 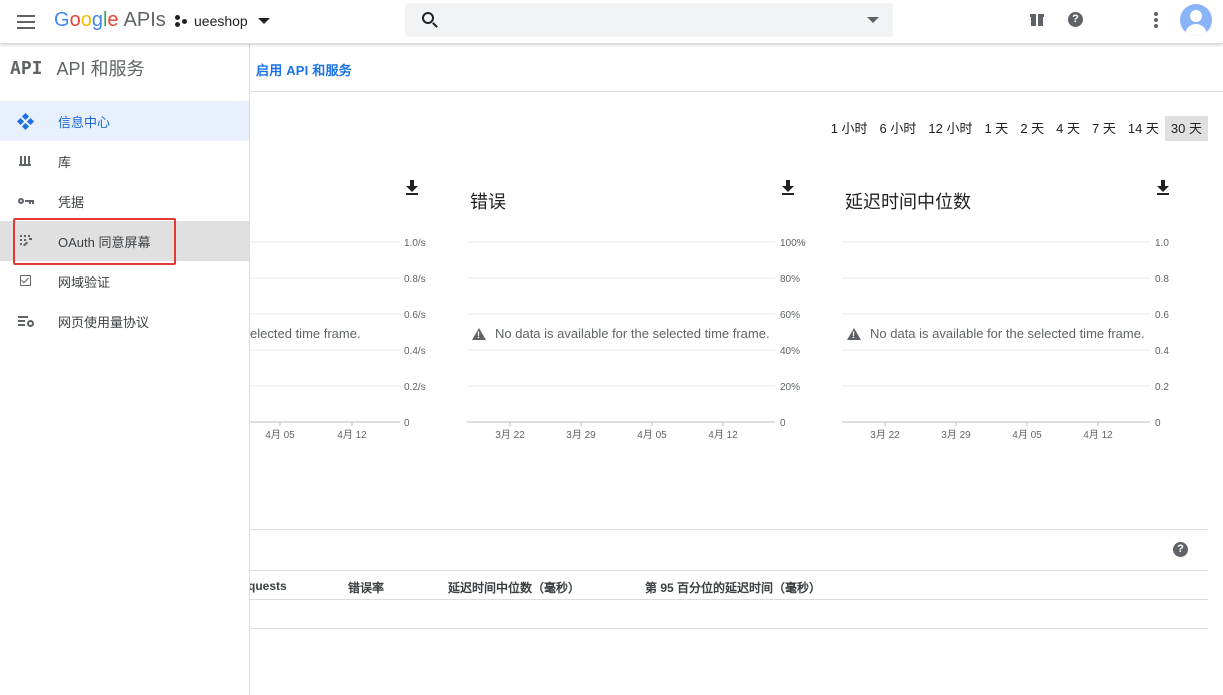 I want to click on y-tick-label: 0.4, so click(x=1162, y=351).